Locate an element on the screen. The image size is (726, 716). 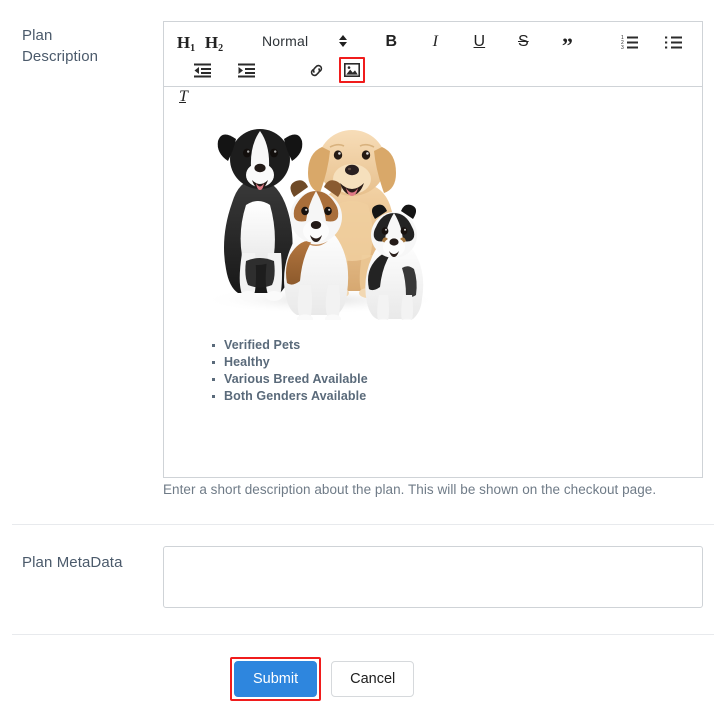
indent-button is located at coordinates (246, 70).